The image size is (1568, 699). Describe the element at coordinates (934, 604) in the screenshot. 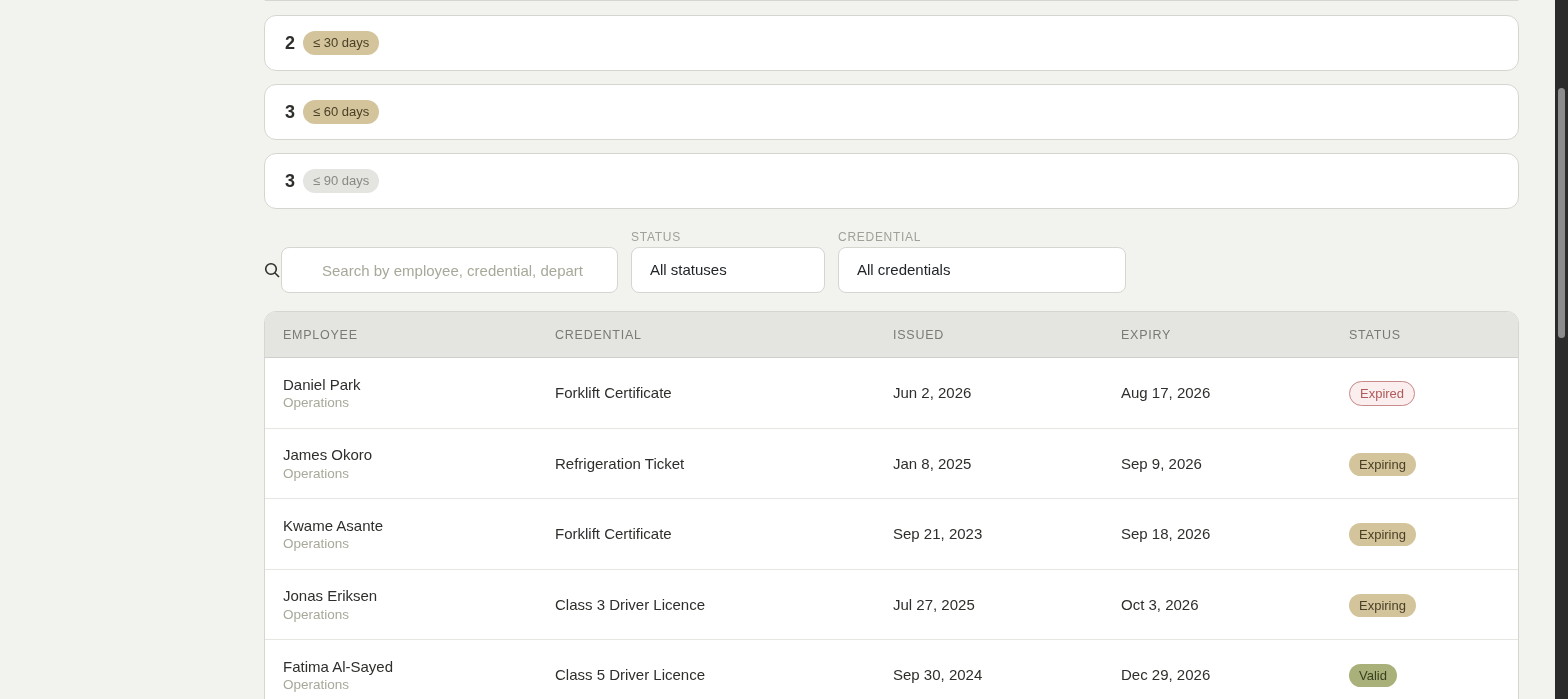

I see `table-cell-text: Jul 27, 2025` at that location.